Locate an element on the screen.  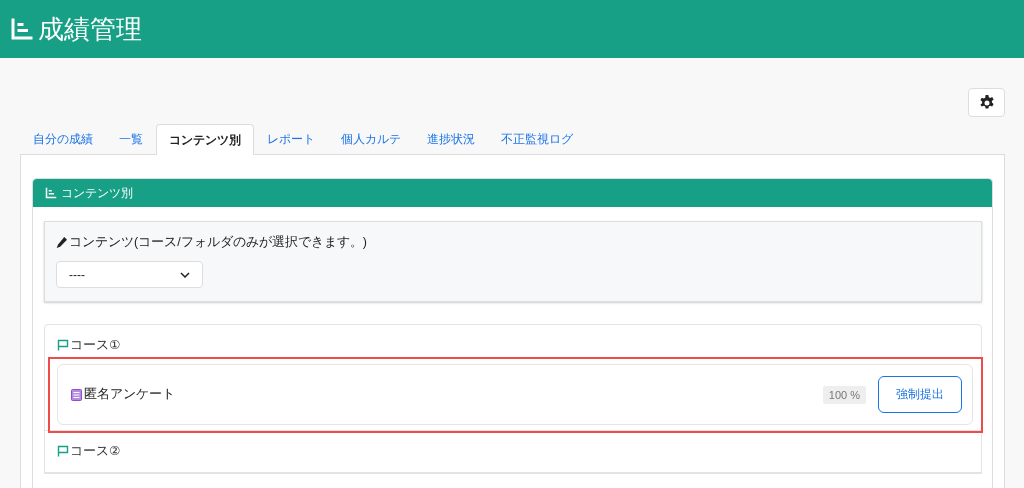
content-select: ---- is located at coordinates (129, 274).